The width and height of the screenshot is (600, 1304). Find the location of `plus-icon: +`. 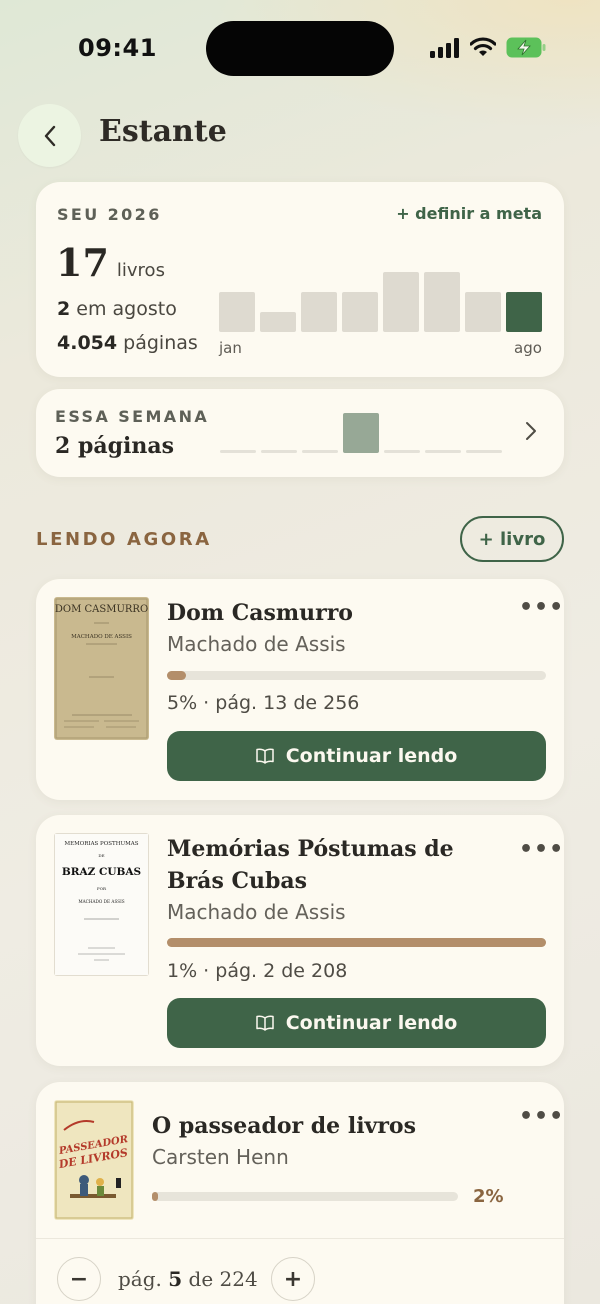

plus-icon: + is located at coordinates (293, 1279).